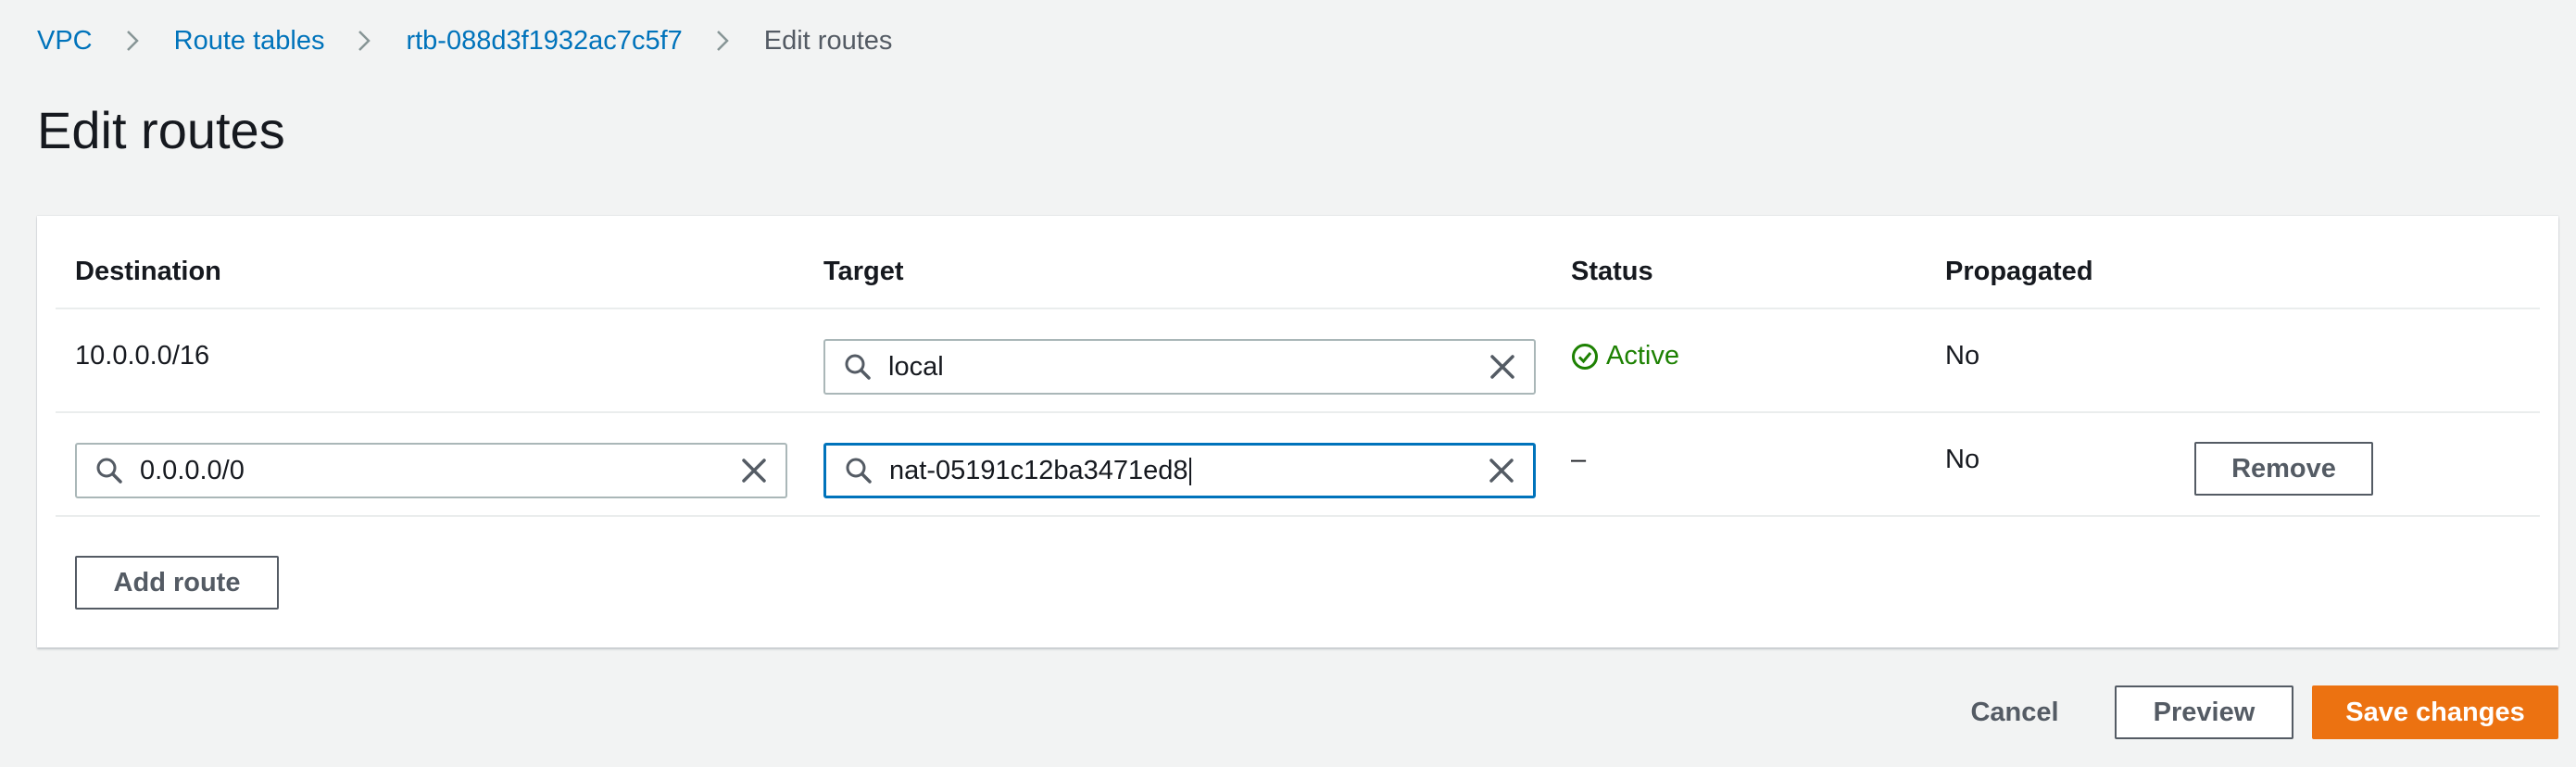  What do you see at coordinates (2015, 712) in the screenshot?
I see `cancel-button: Cancel` at bounding box center [2015, 712].